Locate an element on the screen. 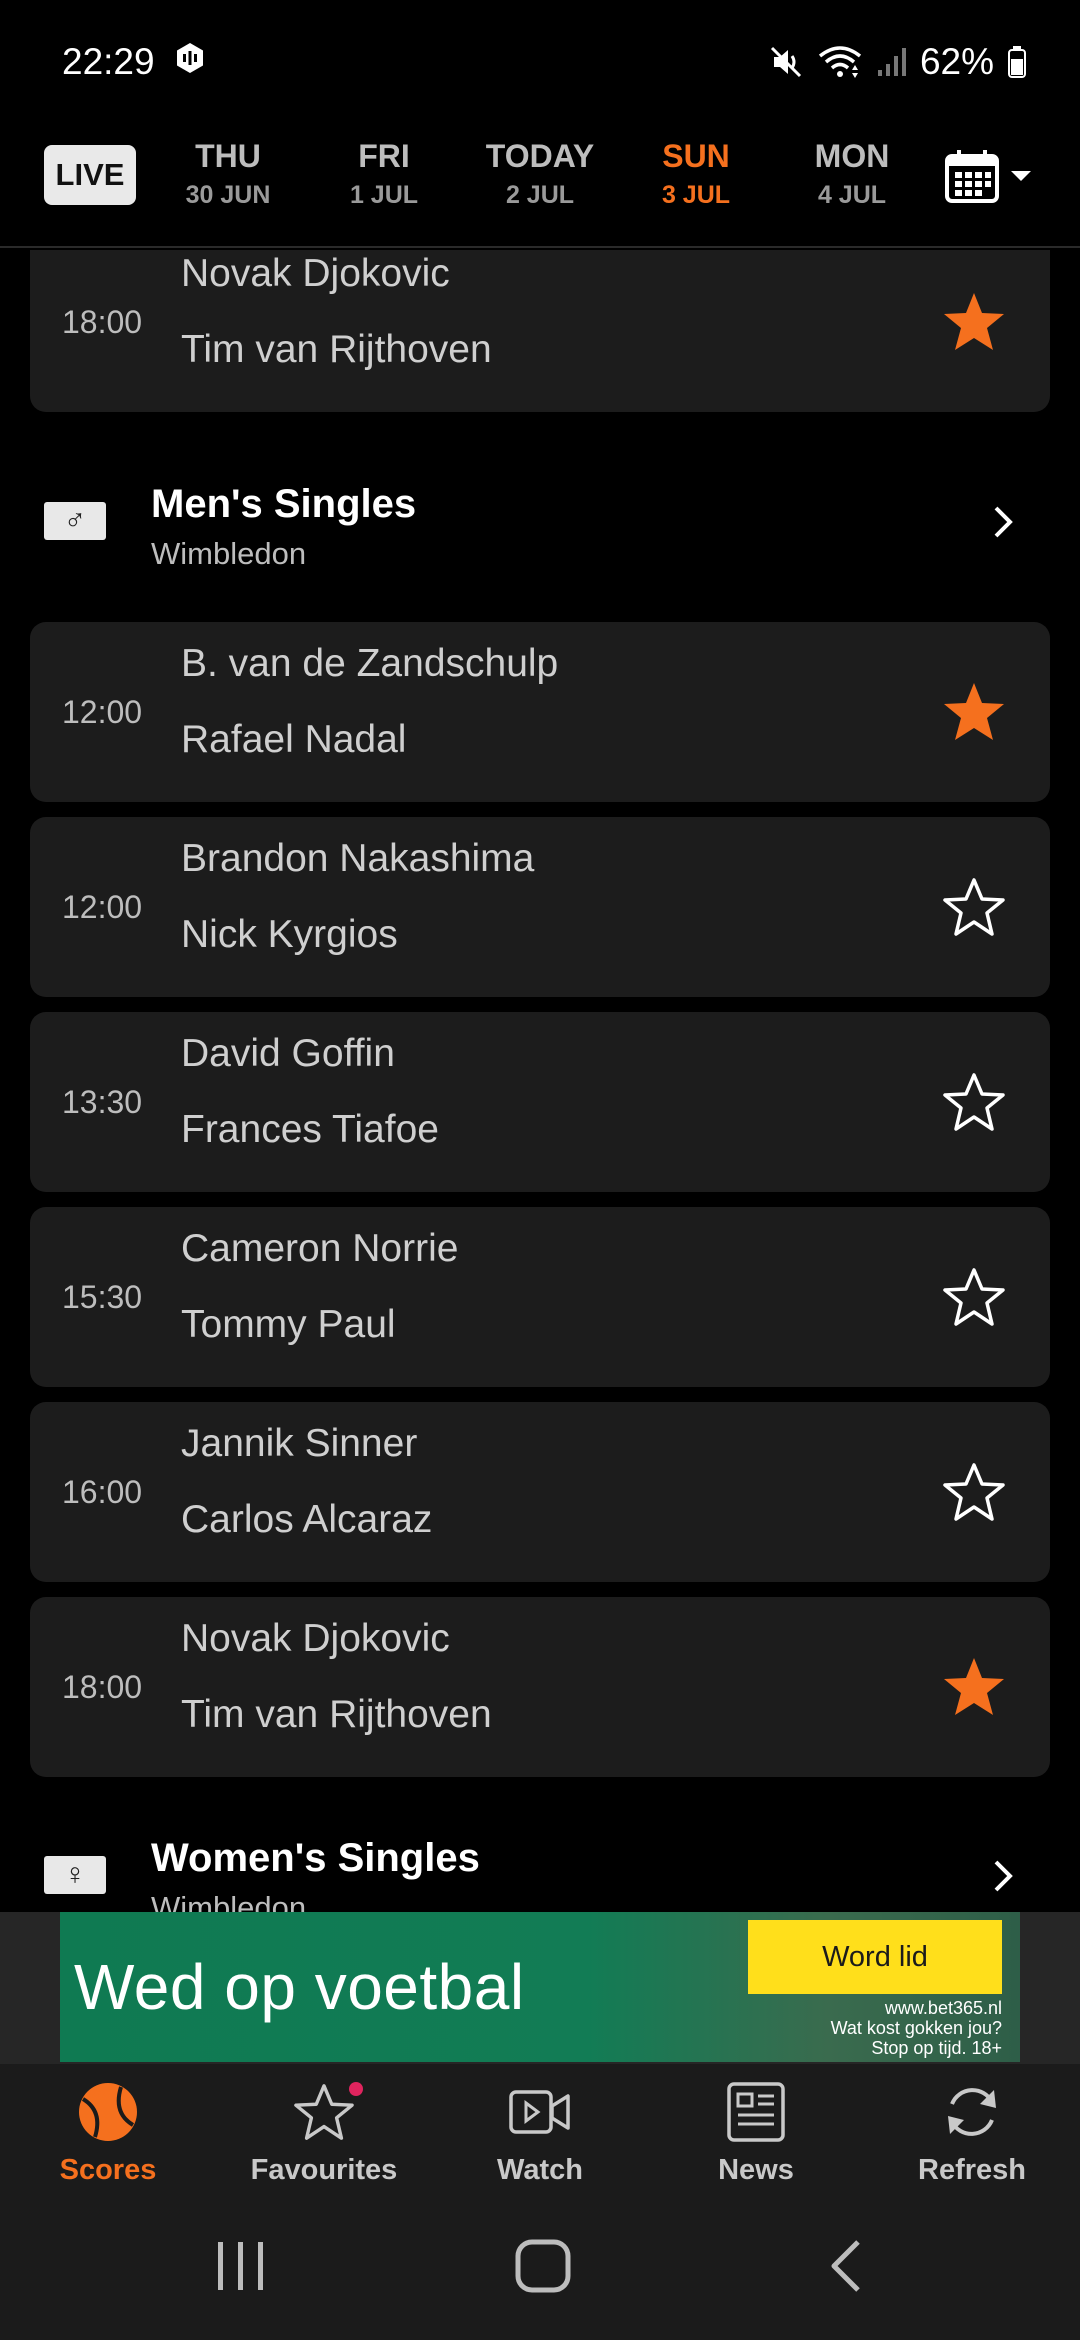 The width and height of the screenshot is (1080, 2340). day-date: 1 JUL is located at coordinates (384, 195).